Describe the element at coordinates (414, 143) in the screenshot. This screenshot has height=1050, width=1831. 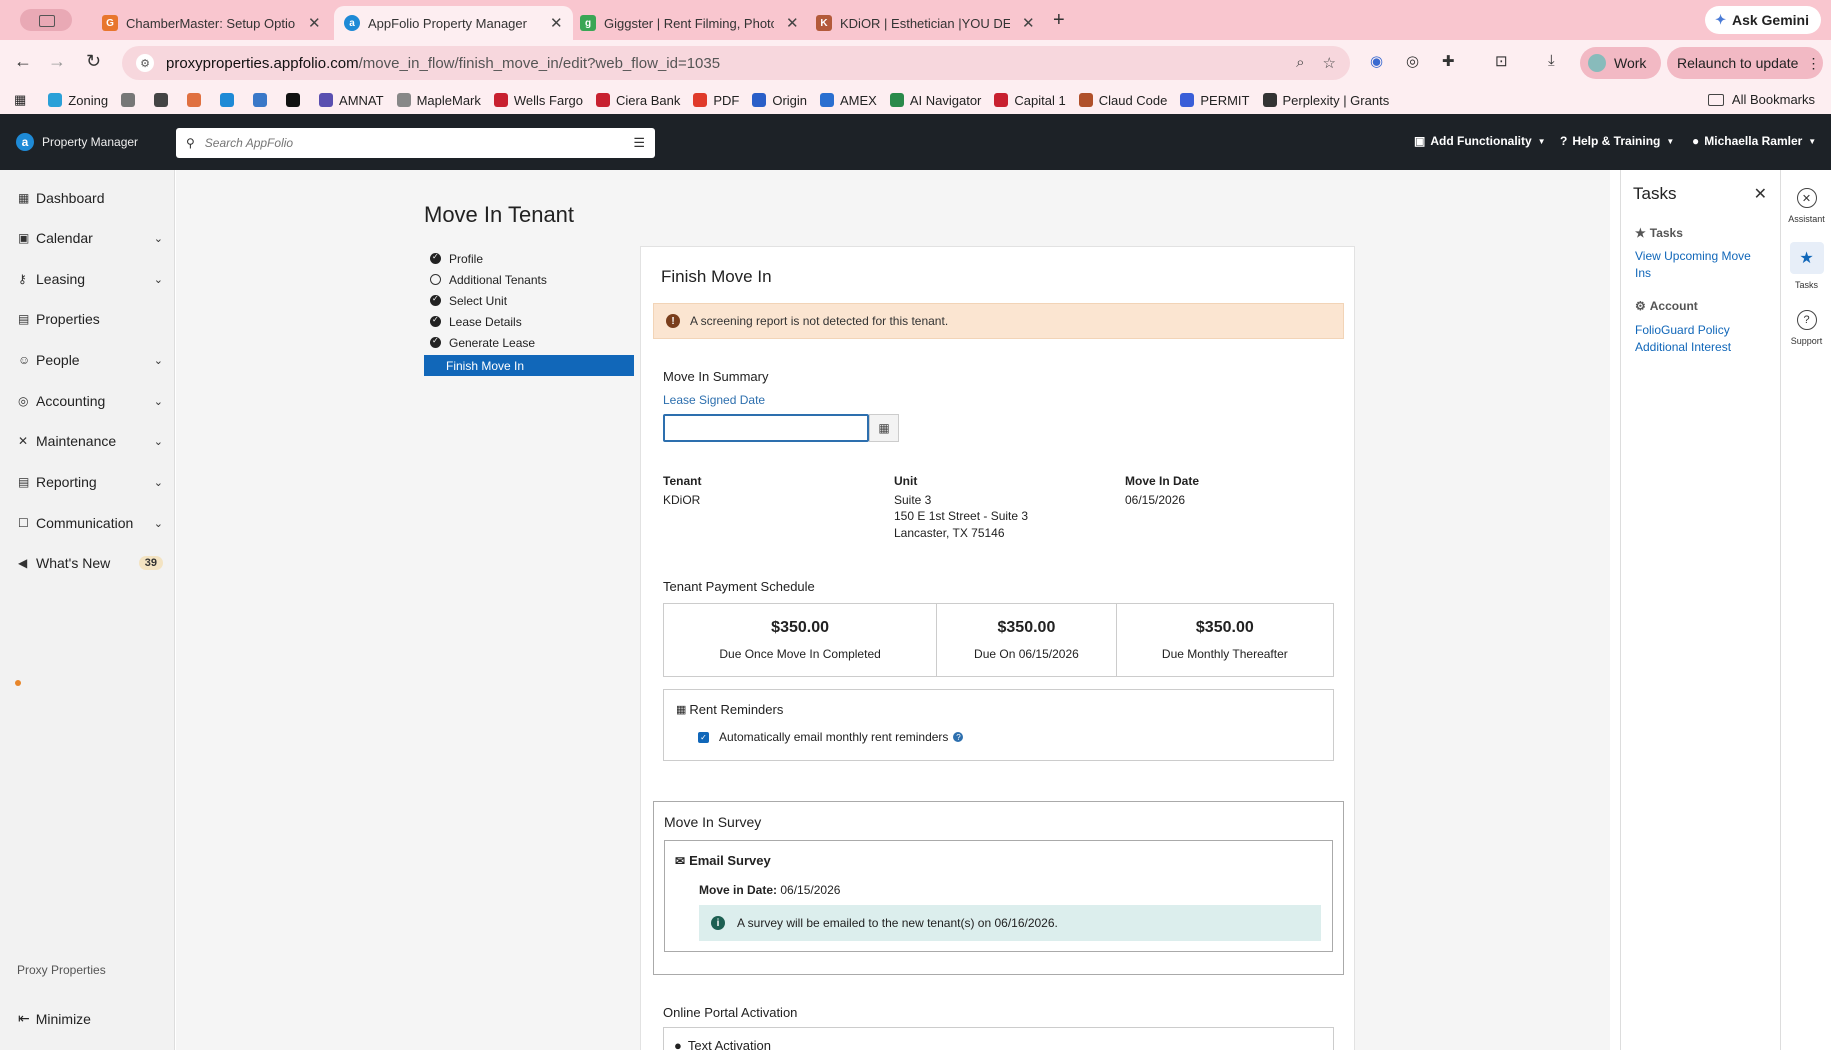
I see `search-input` at that location.